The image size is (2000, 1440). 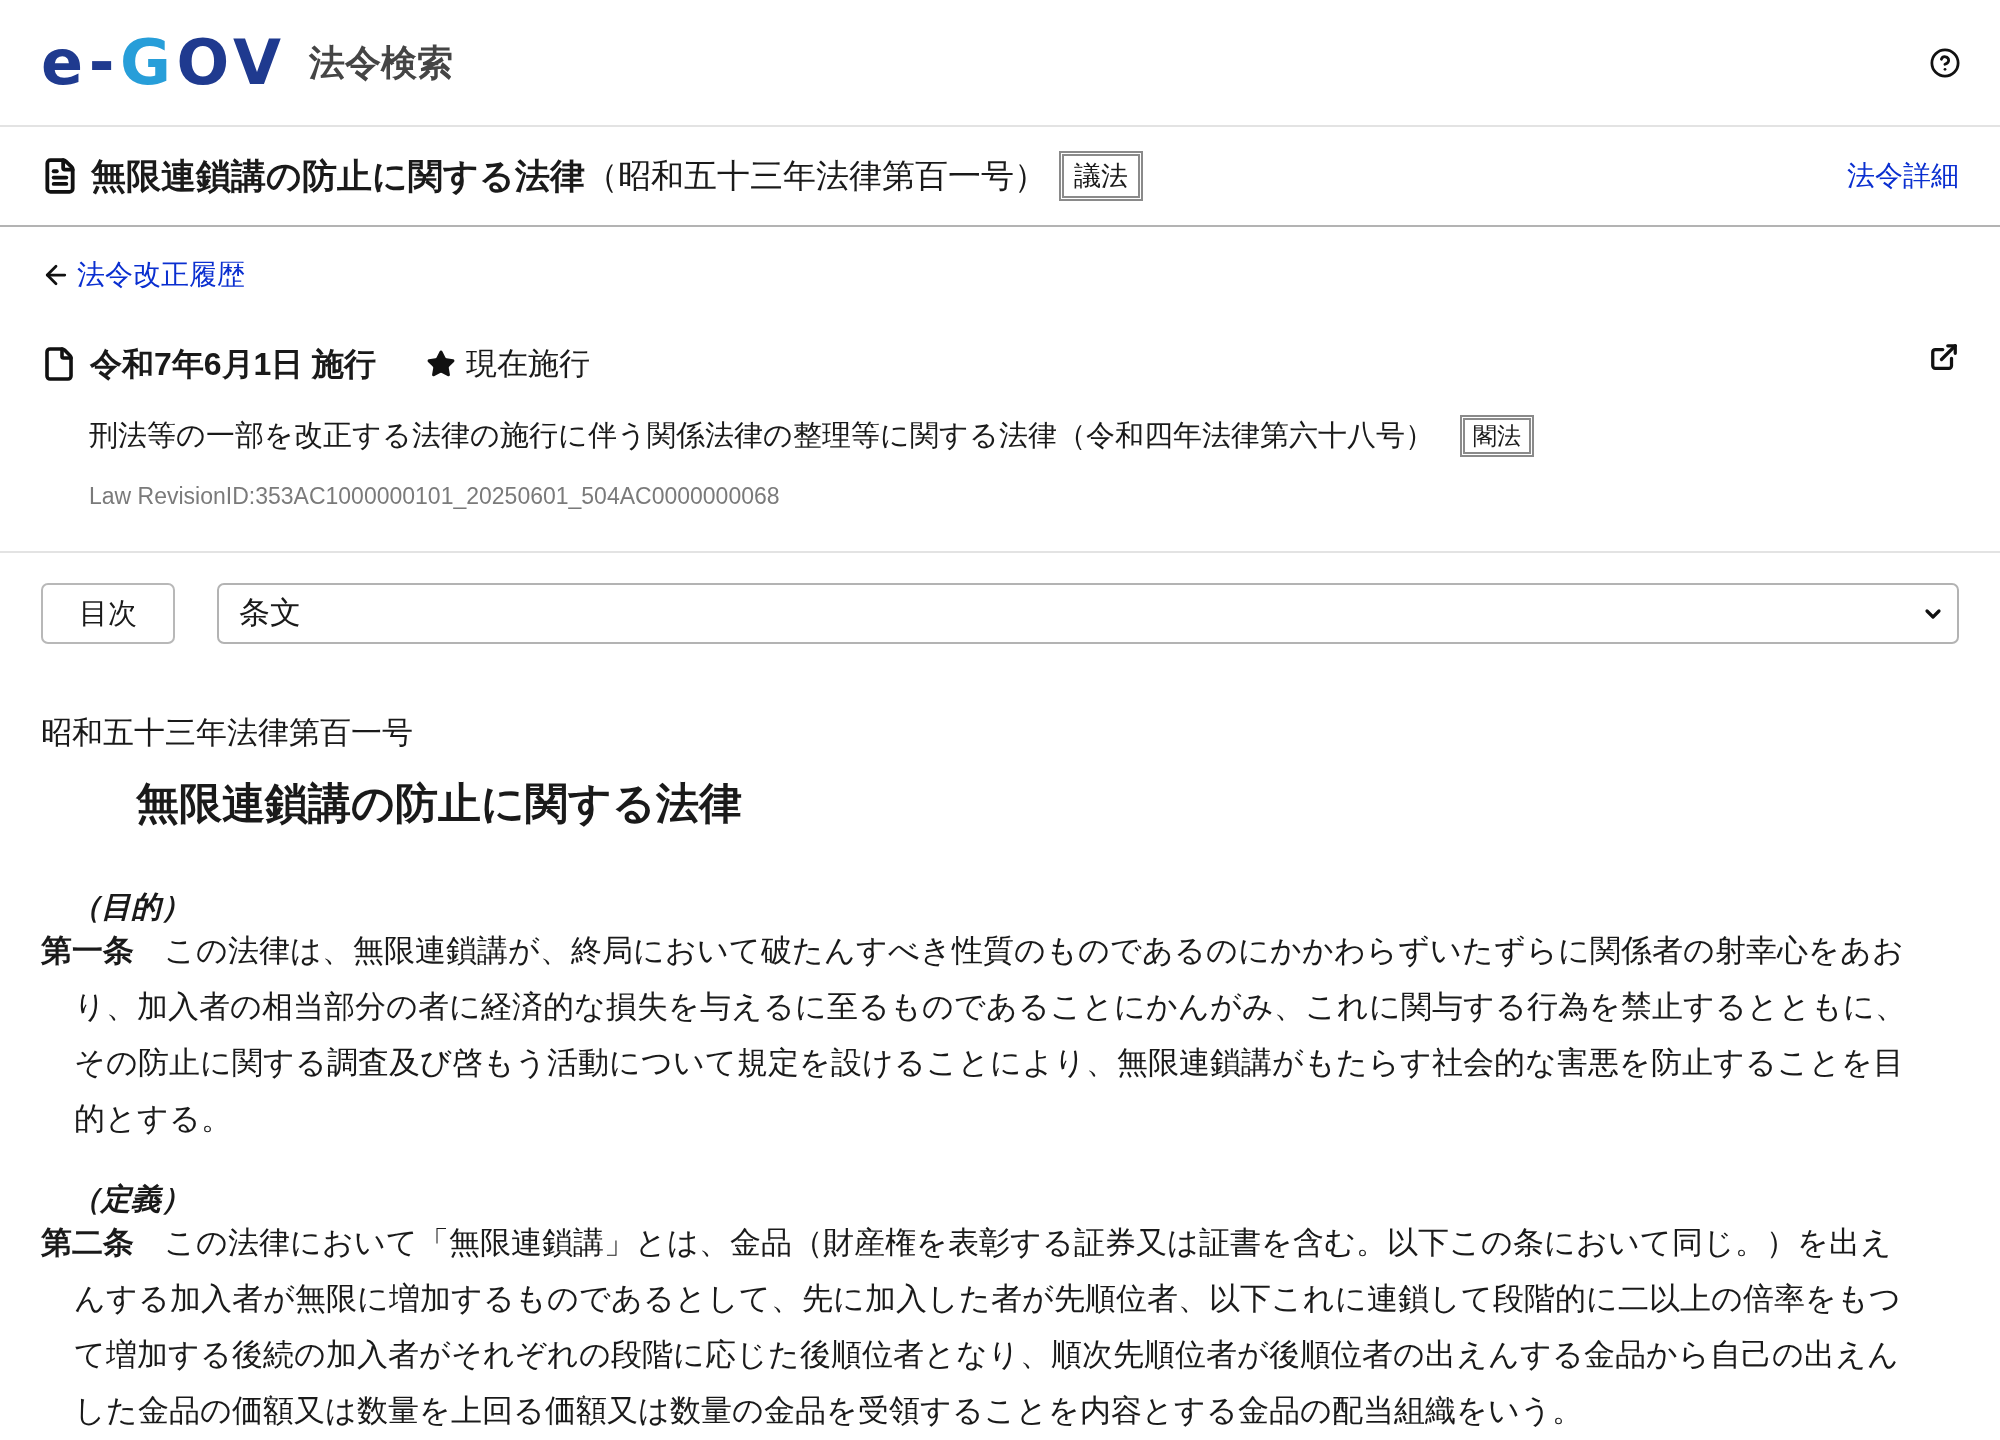 What do you see at coordinates (1945, 62) in the screenshot?
I see `help-icon` at bounding box center [1945, 62].